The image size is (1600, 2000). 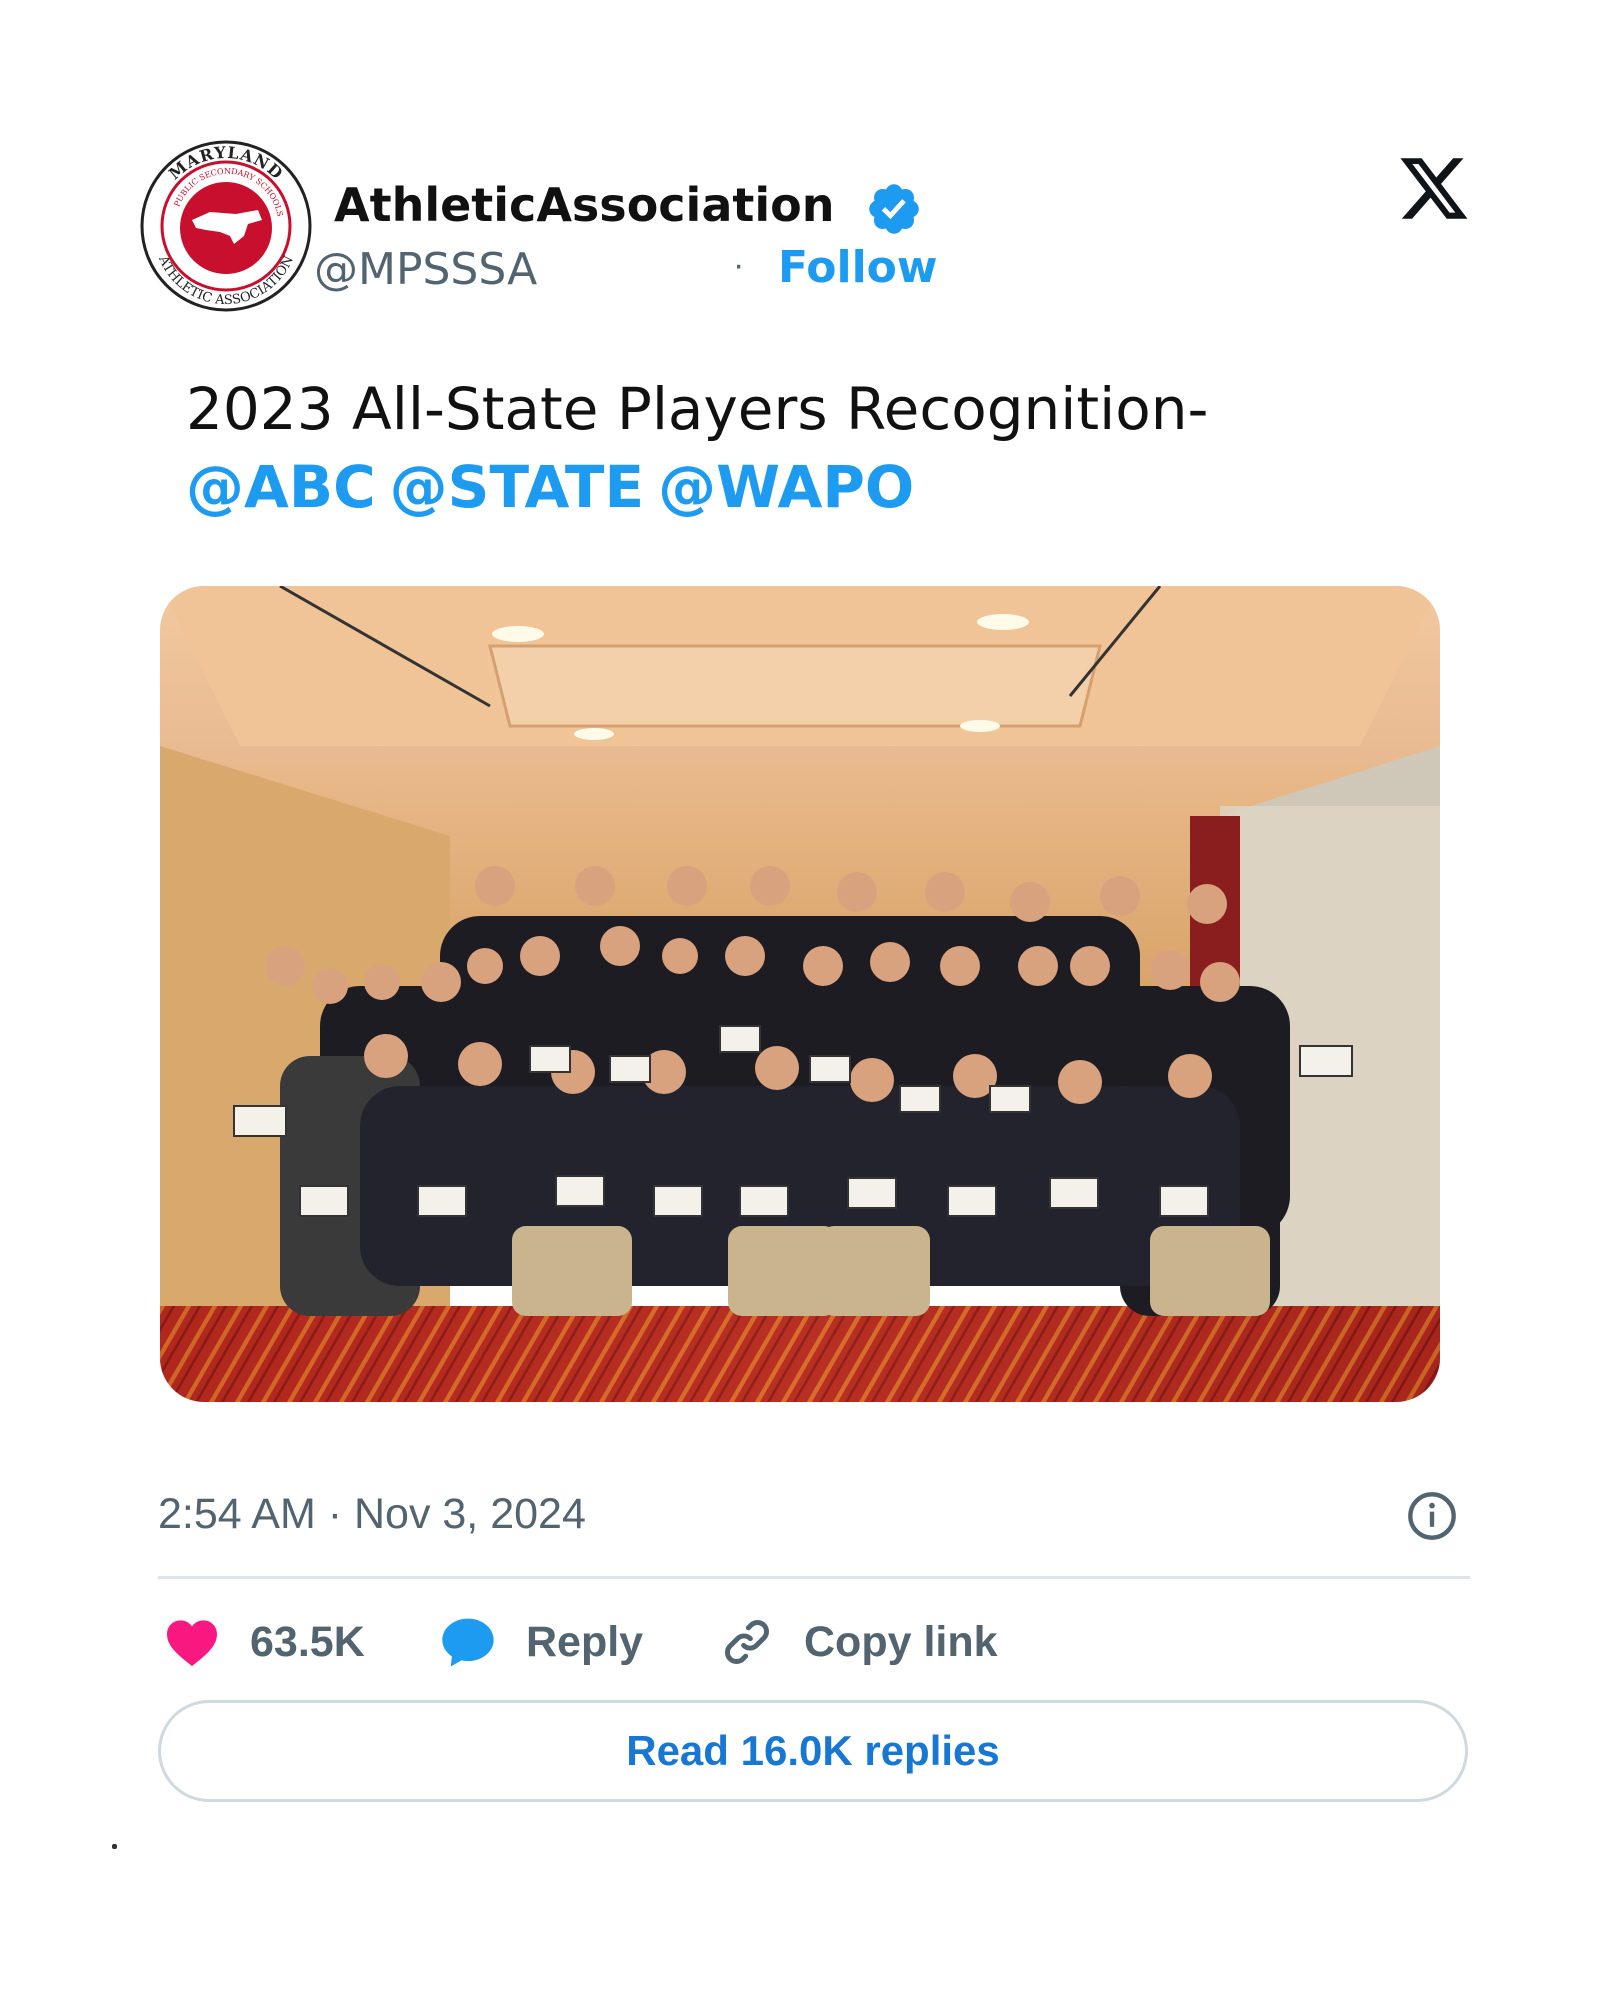 I want to click on reply-button: Reply, so click(x=541, y=1642).